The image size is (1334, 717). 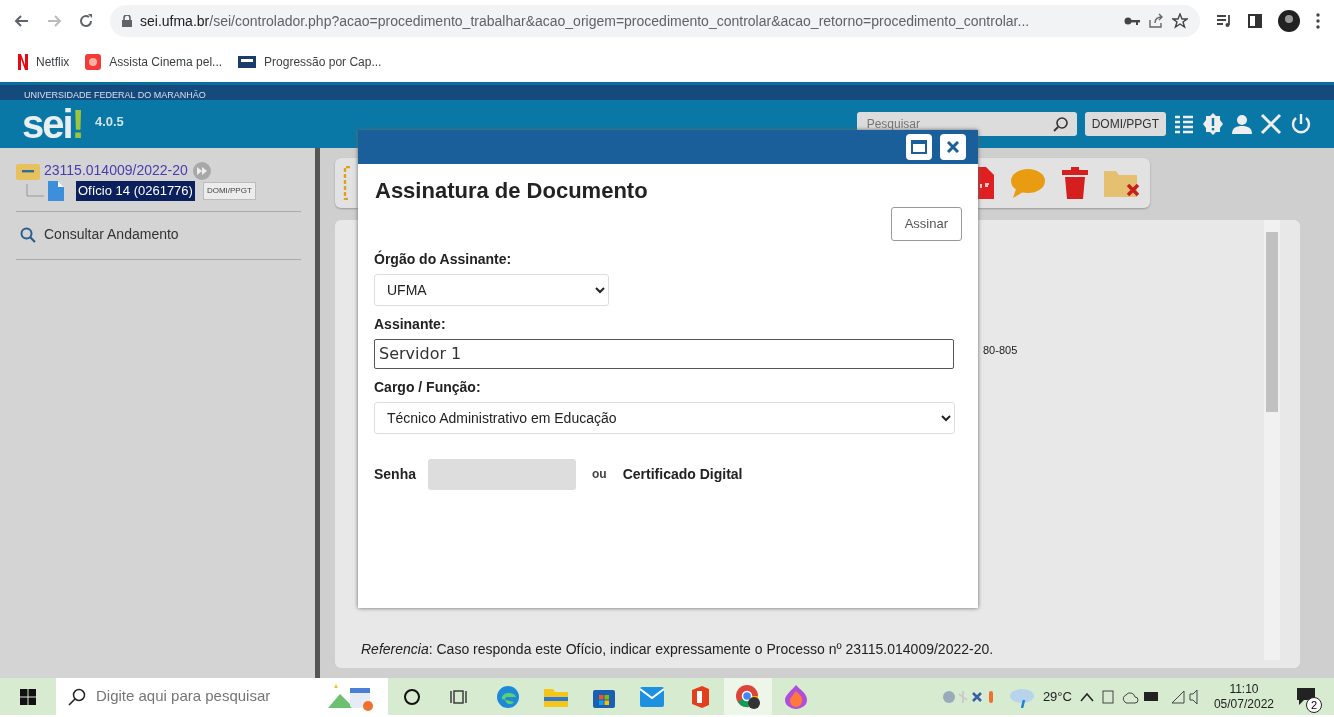 I want to click on maximize-icon, so click(x=919, y=147).